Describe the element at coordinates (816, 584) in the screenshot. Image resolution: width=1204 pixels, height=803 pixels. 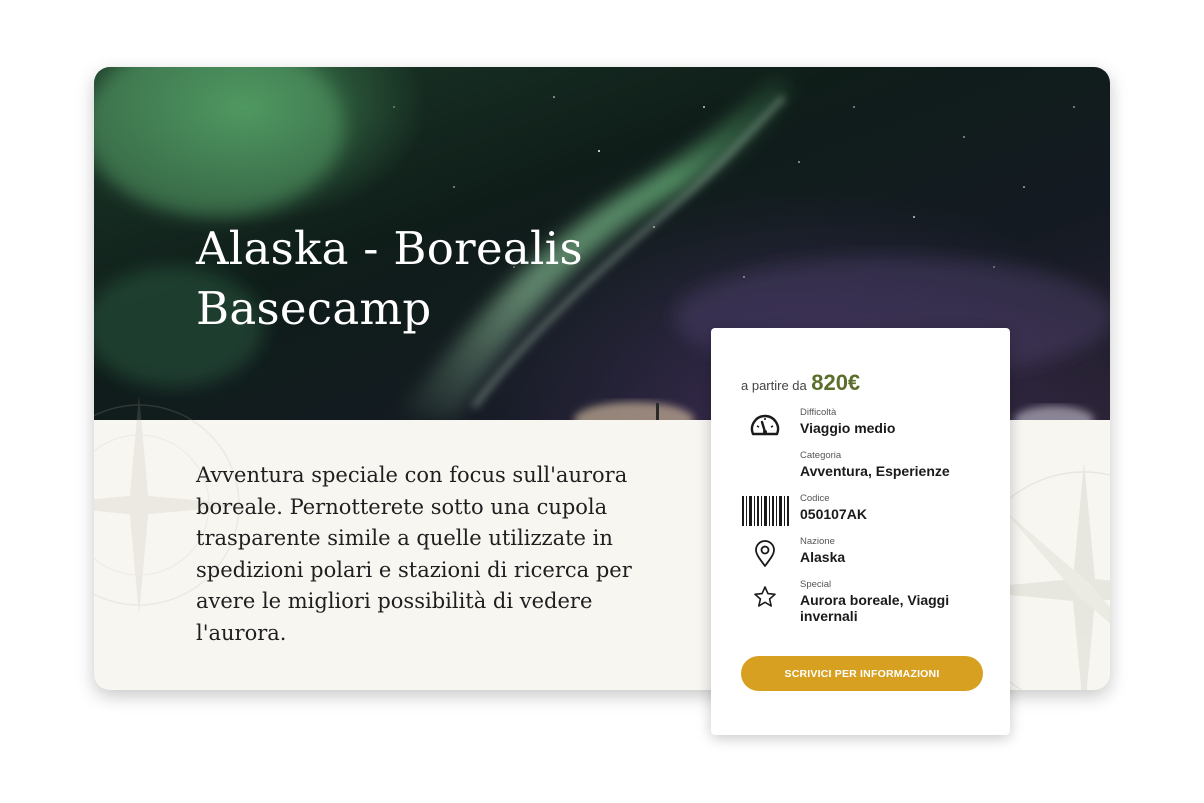
I see `detail-label: Special` at that location.